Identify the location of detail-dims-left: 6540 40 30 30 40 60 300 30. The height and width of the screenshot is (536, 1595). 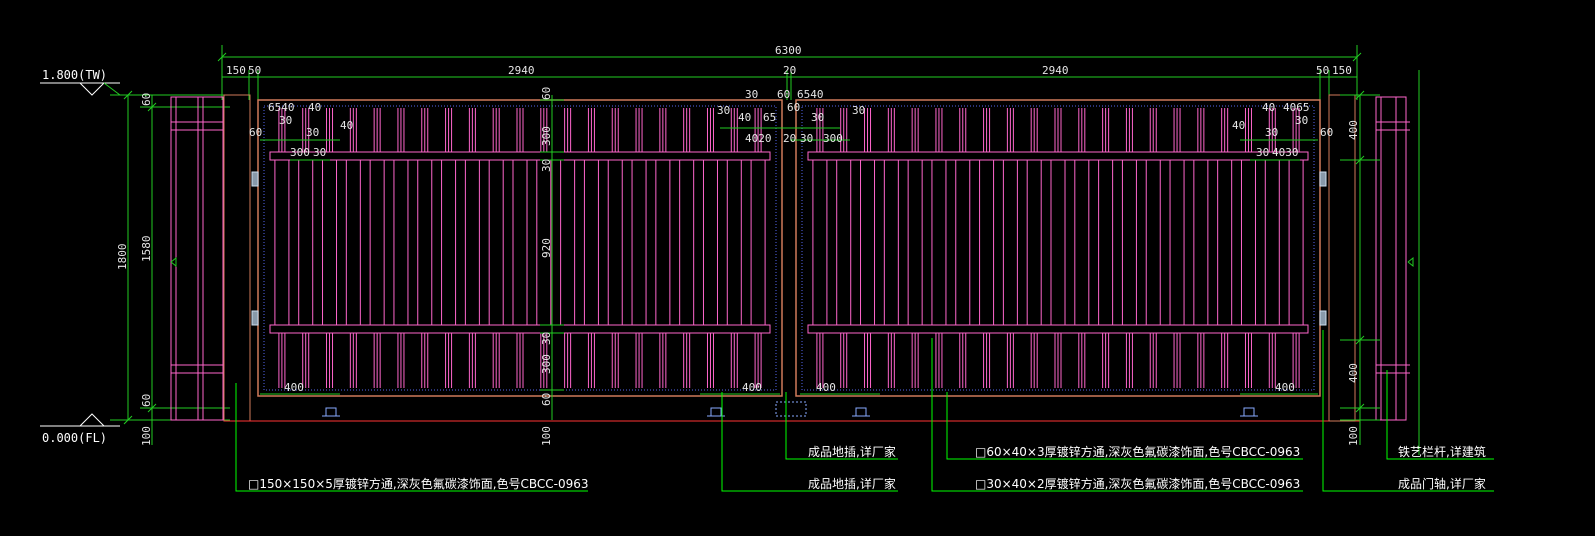
(301, 131).